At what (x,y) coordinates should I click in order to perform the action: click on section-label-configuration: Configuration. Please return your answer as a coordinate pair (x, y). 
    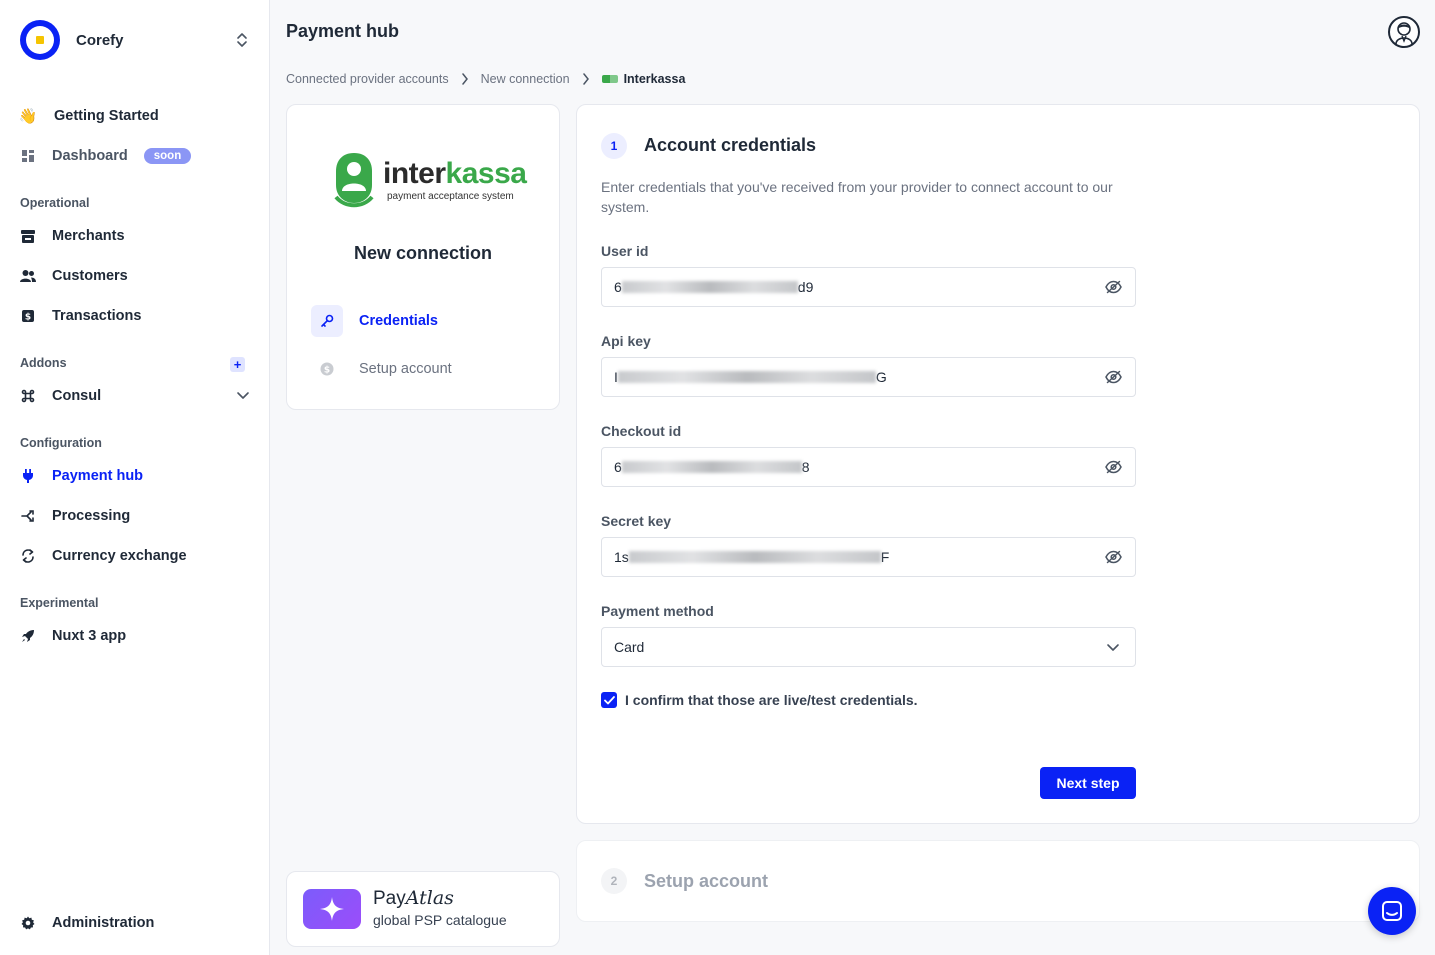
    Looking at the image, I should click on (61, 443).